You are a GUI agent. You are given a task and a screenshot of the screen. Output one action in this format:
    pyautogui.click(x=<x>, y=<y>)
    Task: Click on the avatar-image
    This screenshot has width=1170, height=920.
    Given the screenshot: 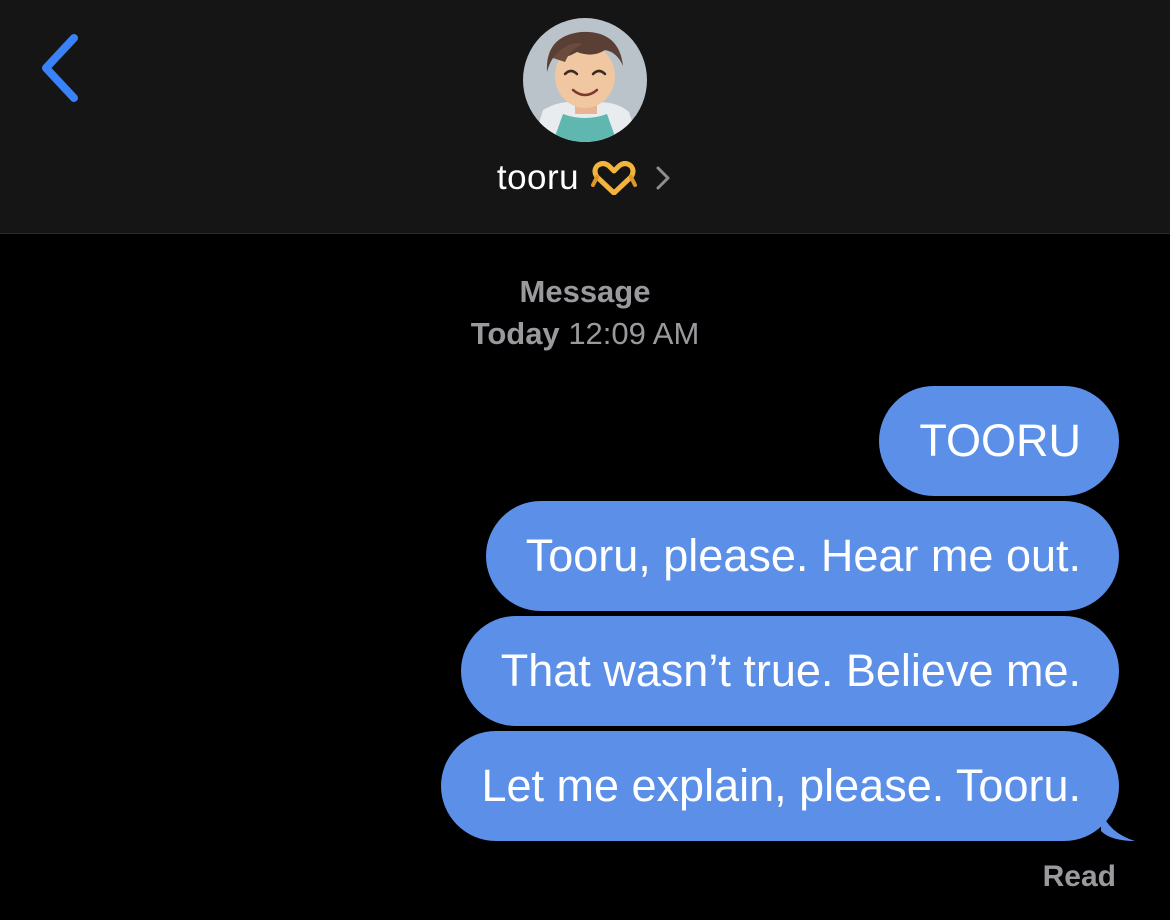 What is the action you would take?
    pyautogui.click(x=585, y=80)
    